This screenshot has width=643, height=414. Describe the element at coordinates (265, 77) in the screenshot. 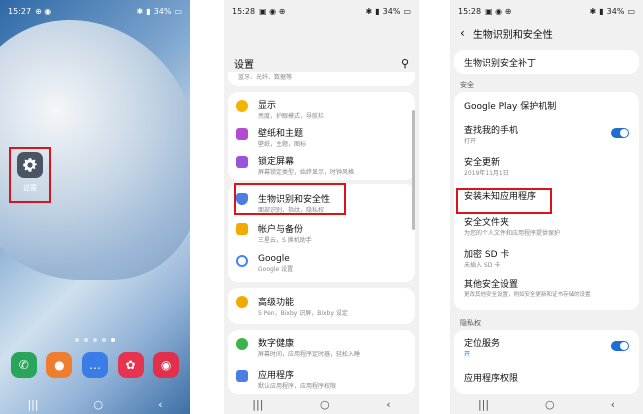

I see `connections-sub: 蓝牙、光纤、数据等` at that location.